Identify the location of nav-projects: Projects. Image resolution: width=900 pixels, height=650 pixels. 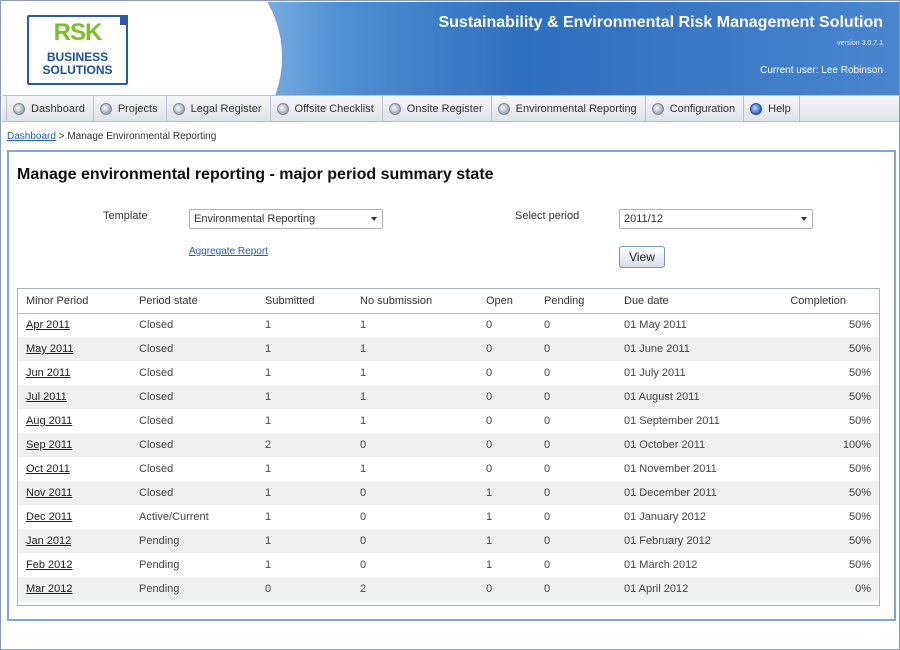
(130, 108).